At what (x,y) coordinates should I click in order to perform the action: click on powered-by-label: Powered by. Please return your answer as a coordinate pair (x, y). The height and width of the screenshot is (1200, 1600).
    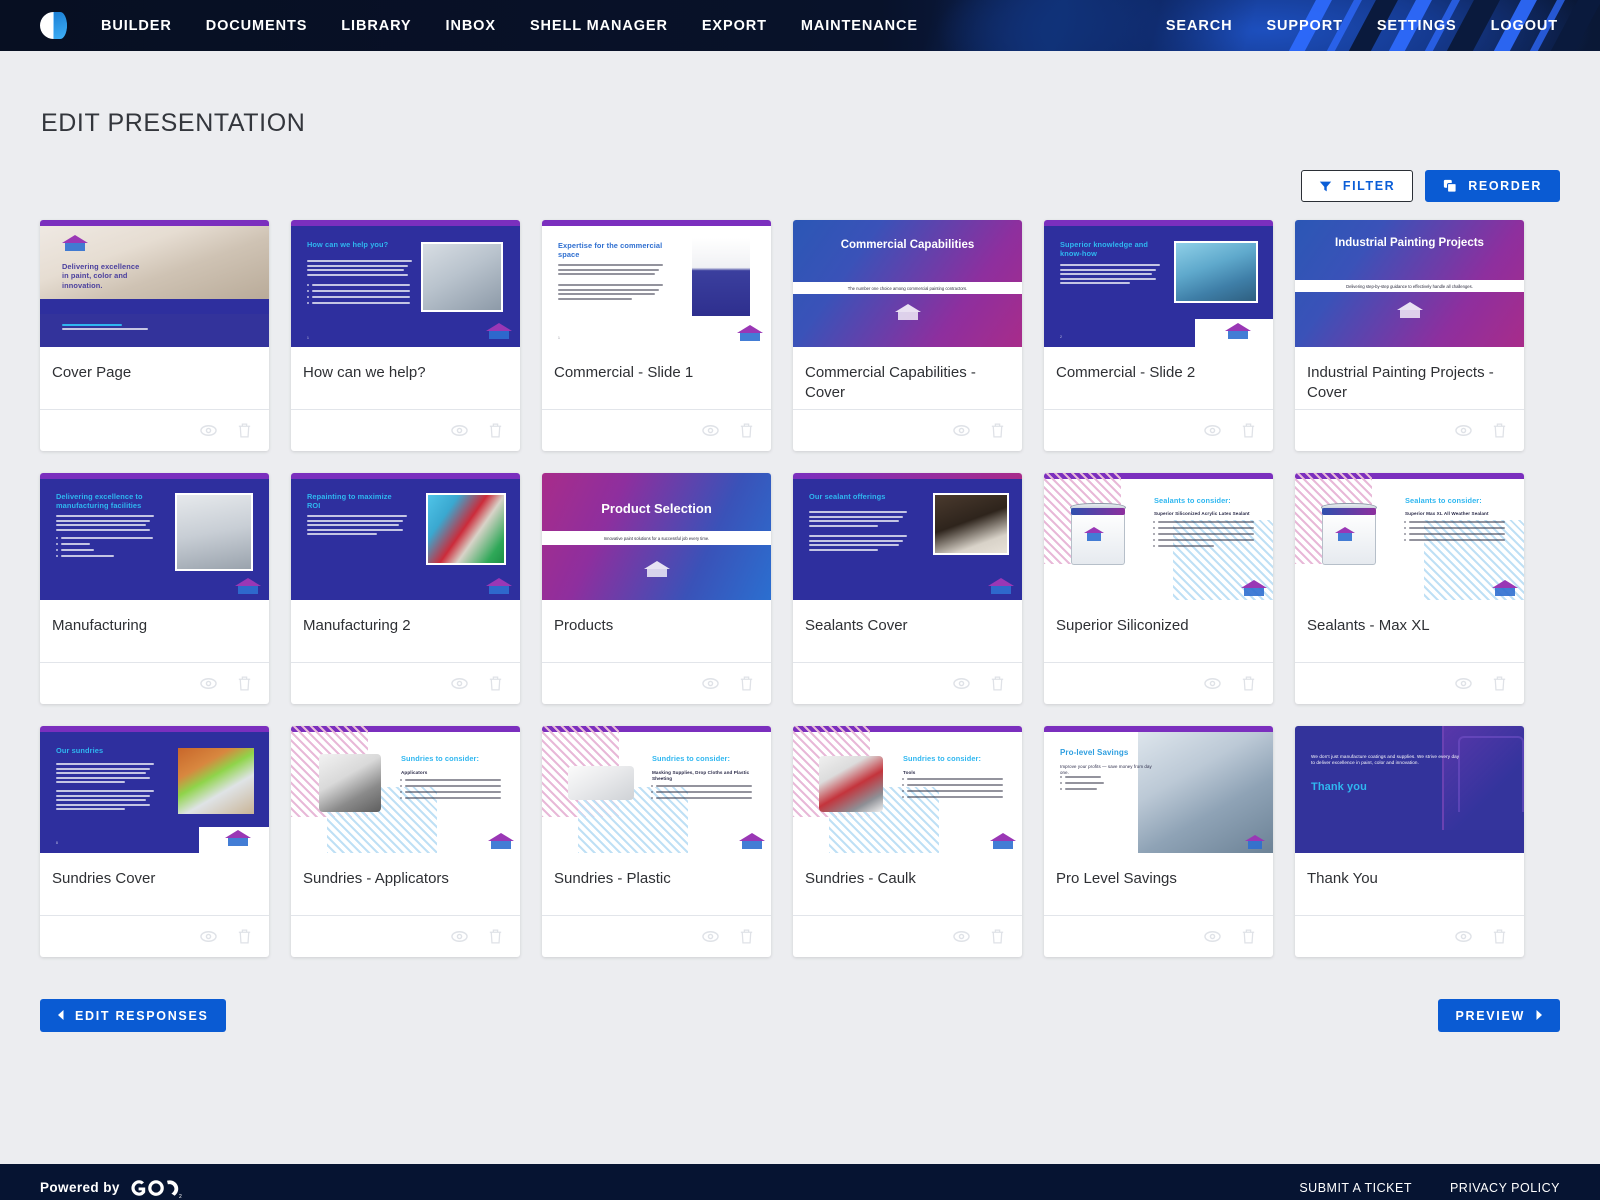
    Looking at the image, I should click on (80, 1187).